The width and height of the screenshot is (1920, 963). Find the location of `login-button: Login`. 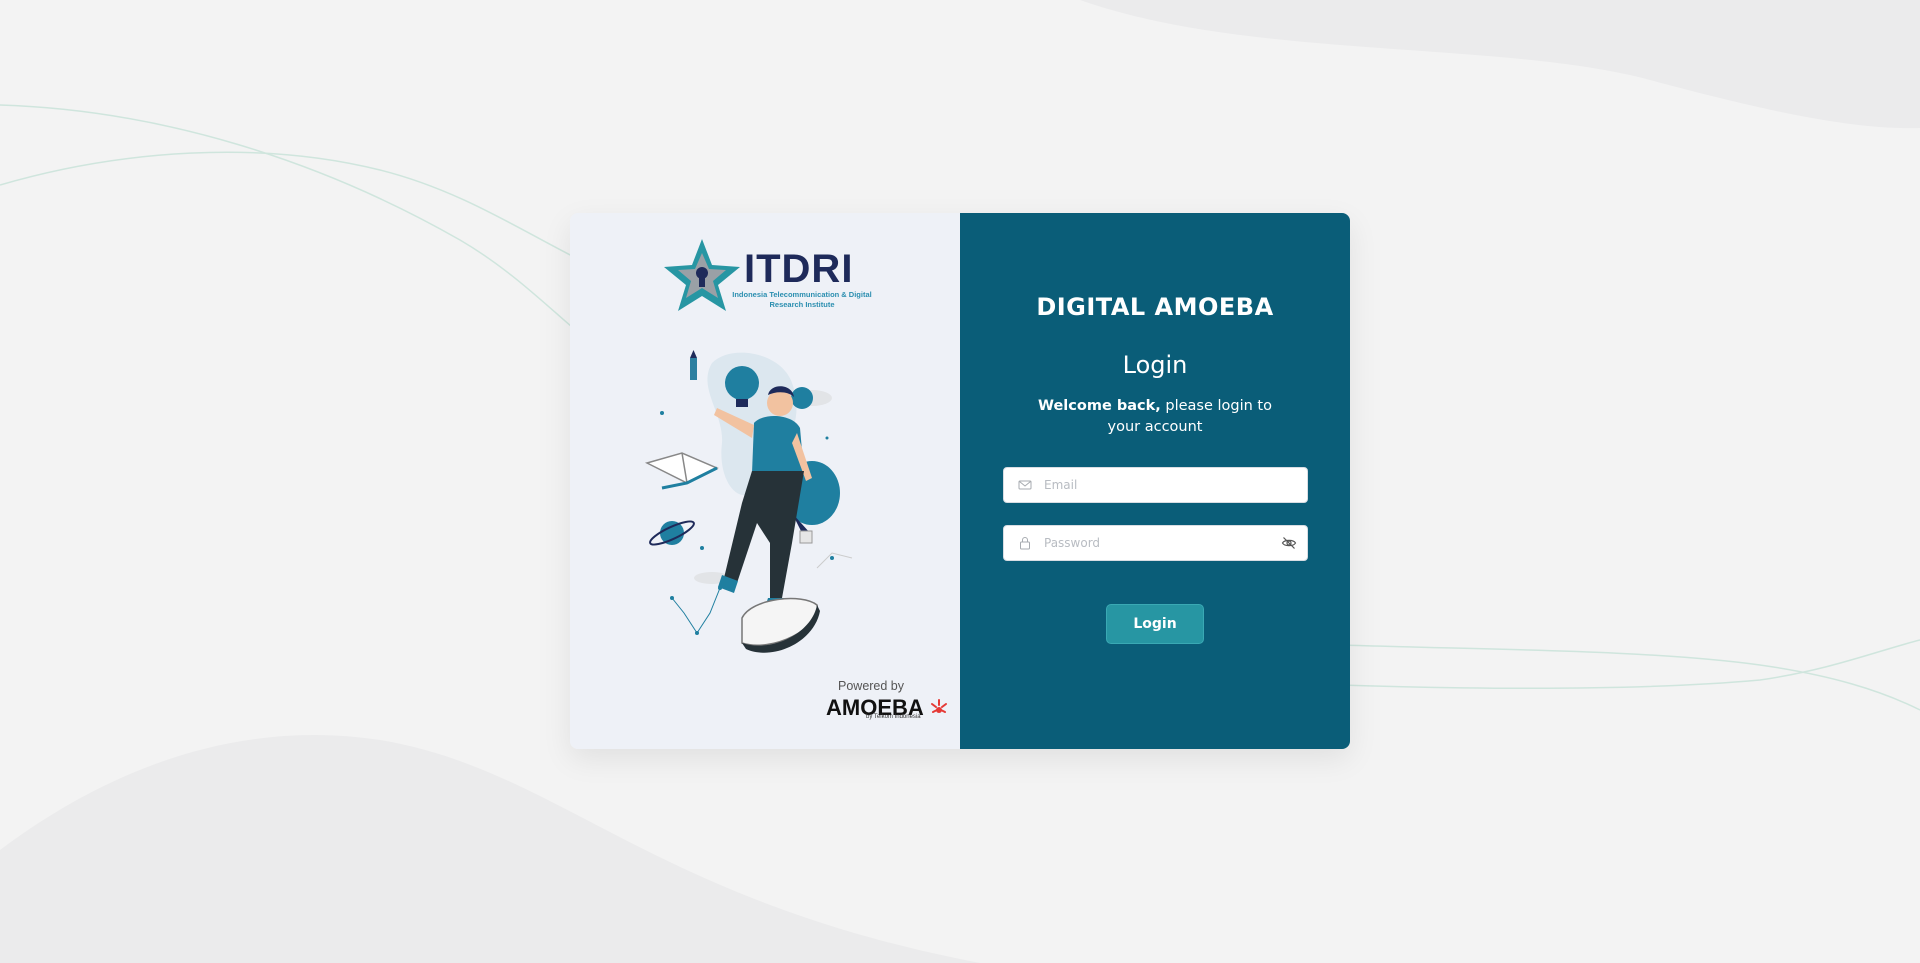

login-button: Login is located at coordinates (1155, 624).